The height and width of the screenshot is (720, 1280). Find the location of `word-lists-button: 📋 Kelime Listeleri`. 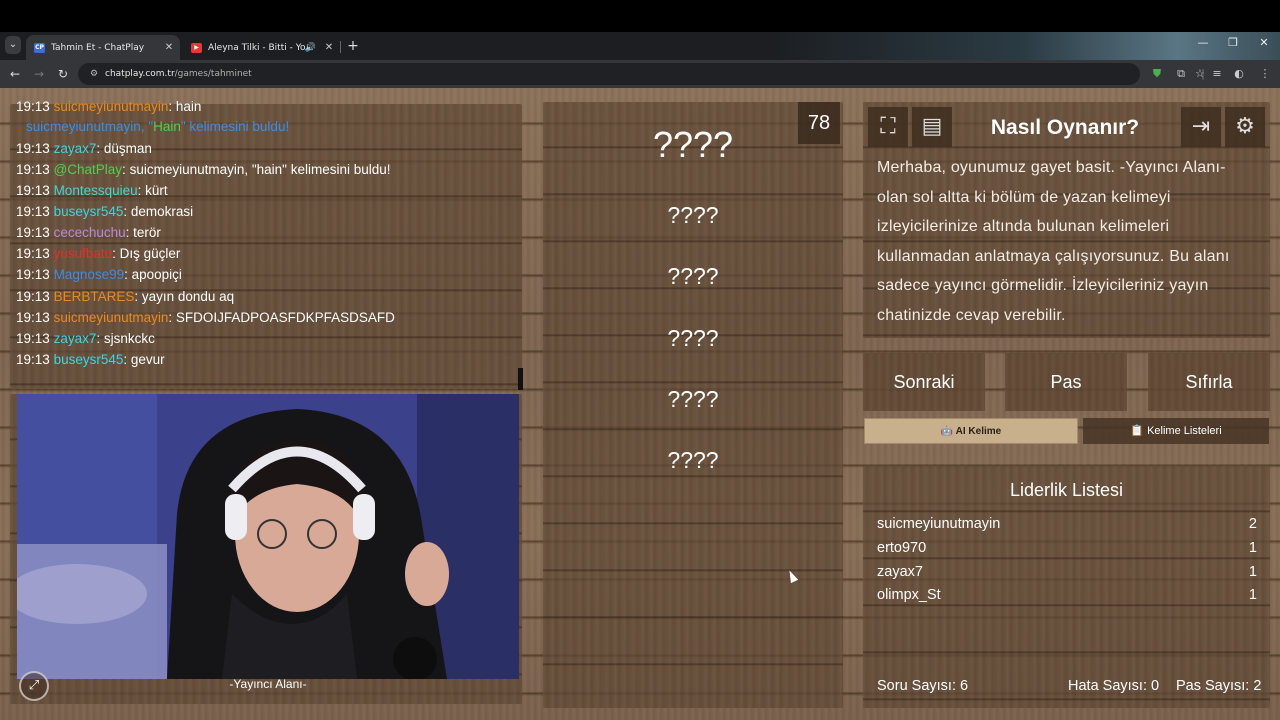

word-lists-button: 📋 Kelime Listeleri is located at coordinates (1176, 431).